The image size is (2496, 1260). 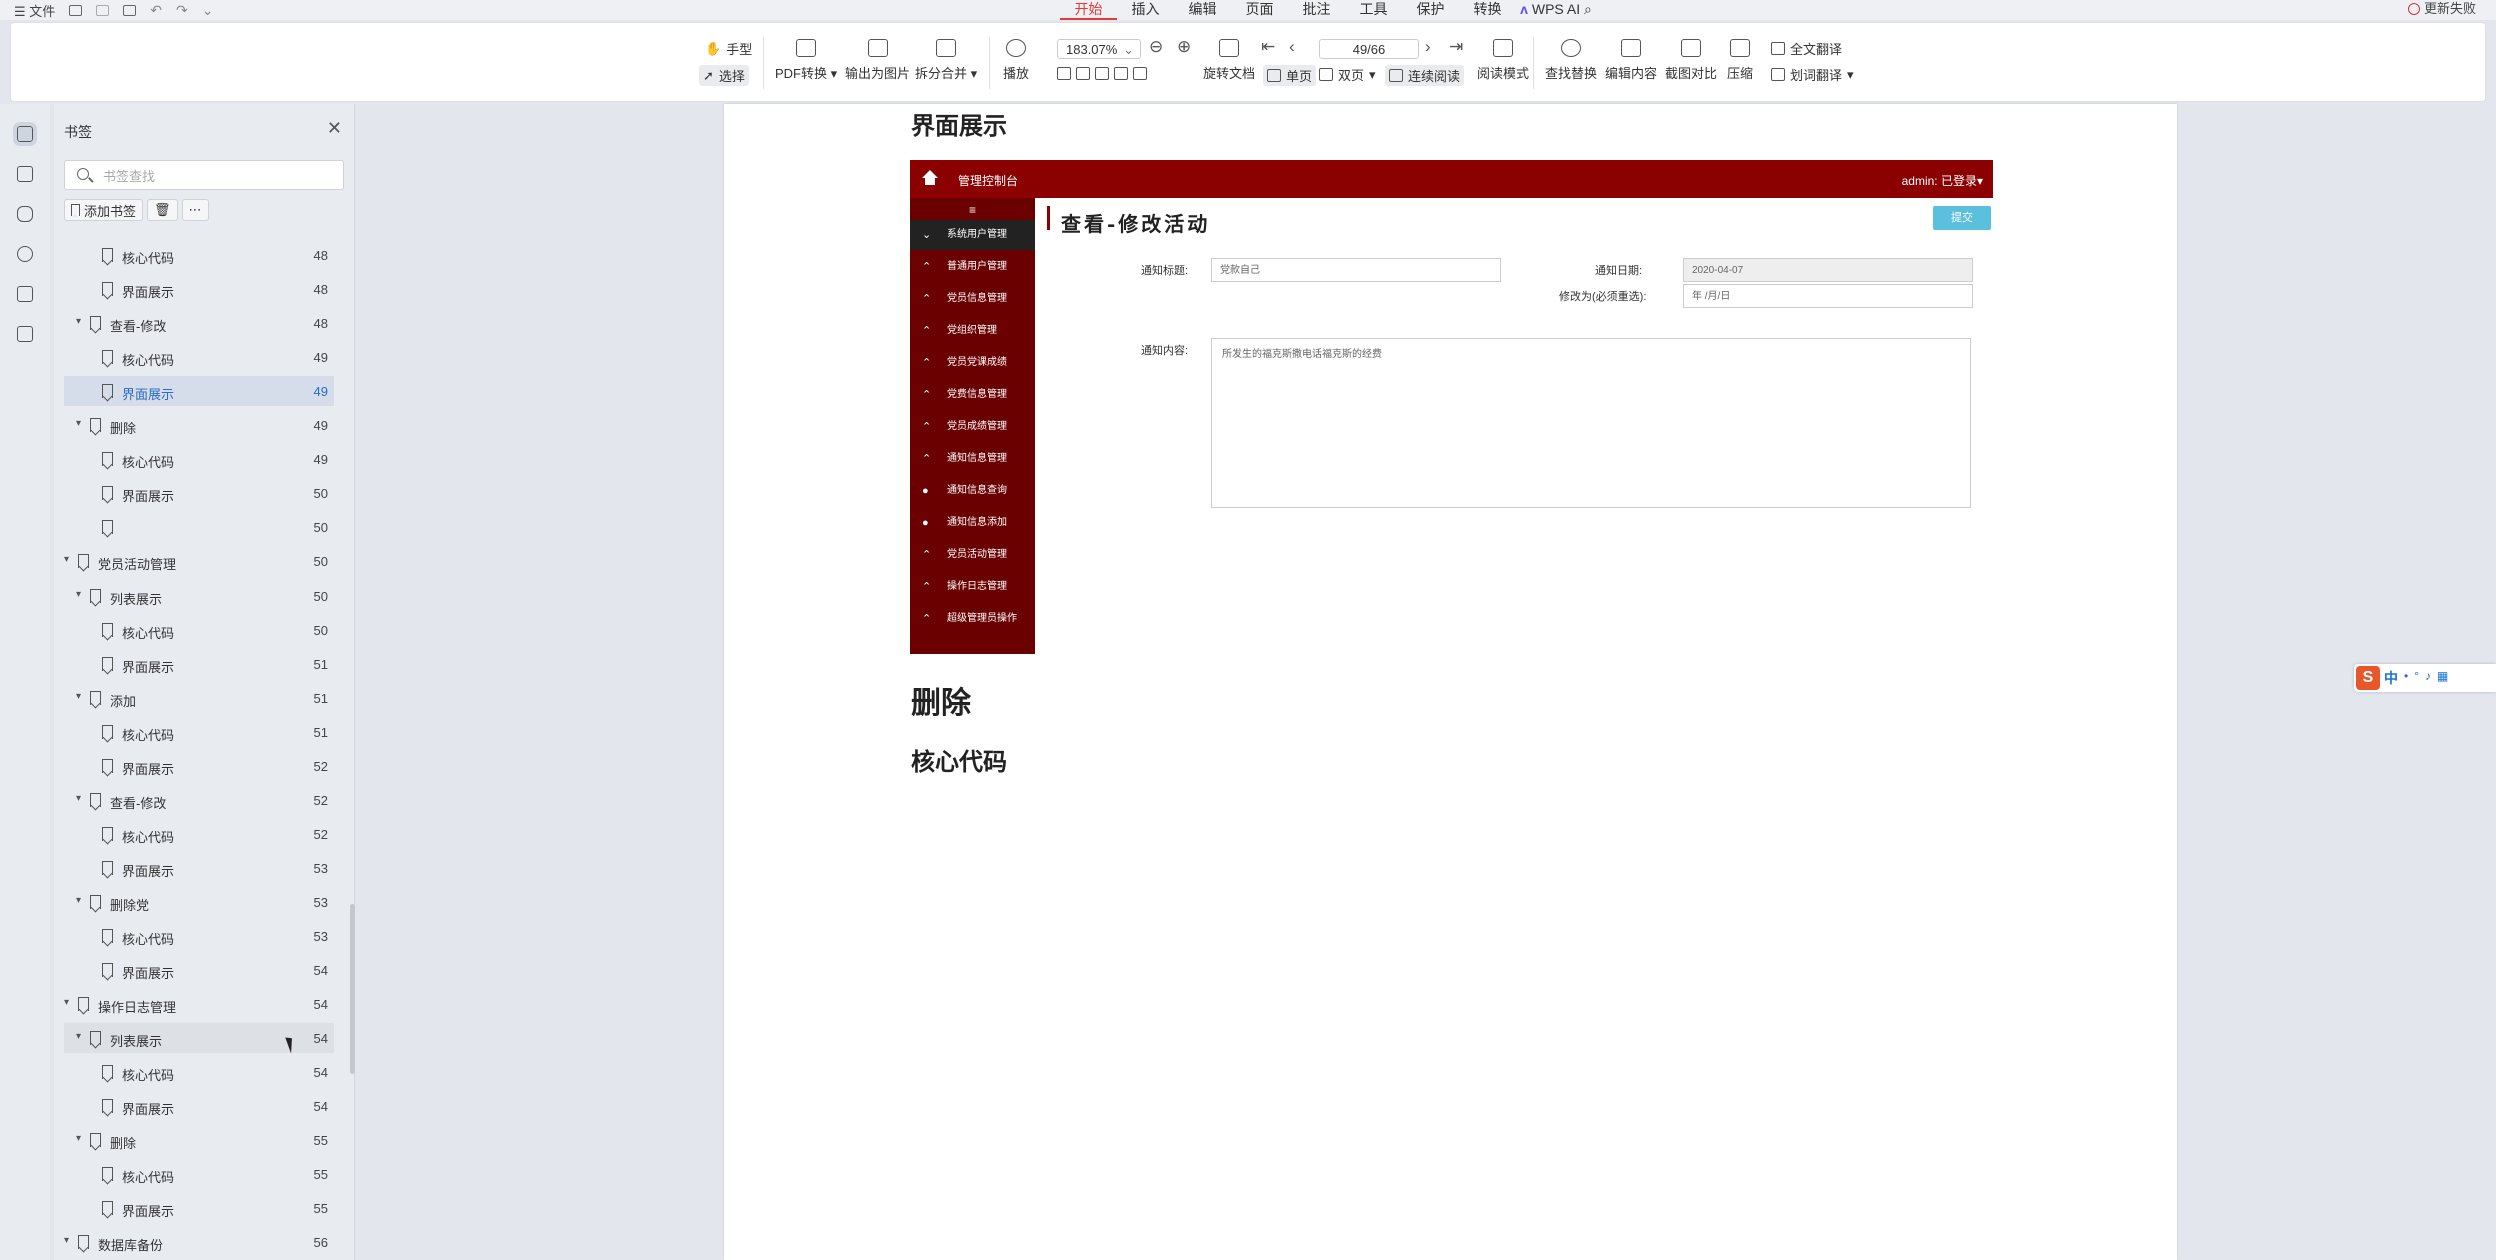 I want to click on wps-ai-button: ᴧ WPS AI ⌕, so click(x=1556, y=10).